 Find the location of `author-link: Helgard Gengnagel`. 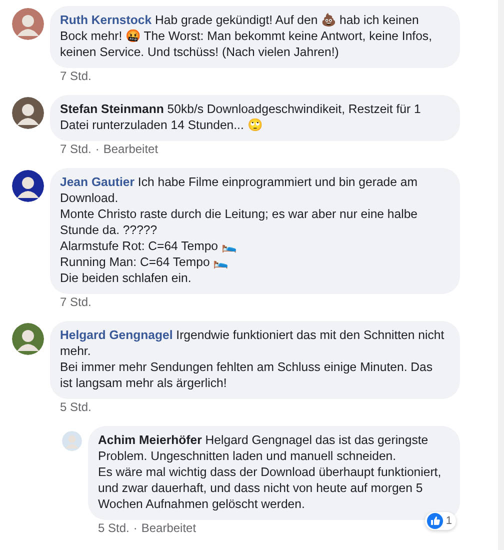

author-link: Helgard Gengnagel is located at coordinates (116, 335).